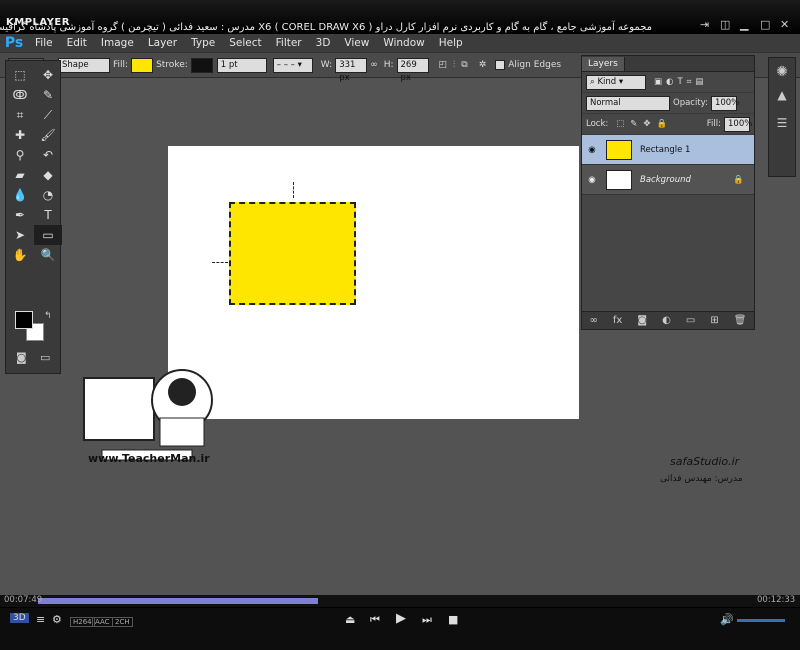  What do you see at coordinates (289, 43) in the screenshot?
I see `menu-filter: Filter` at bounding box center [289, 43].